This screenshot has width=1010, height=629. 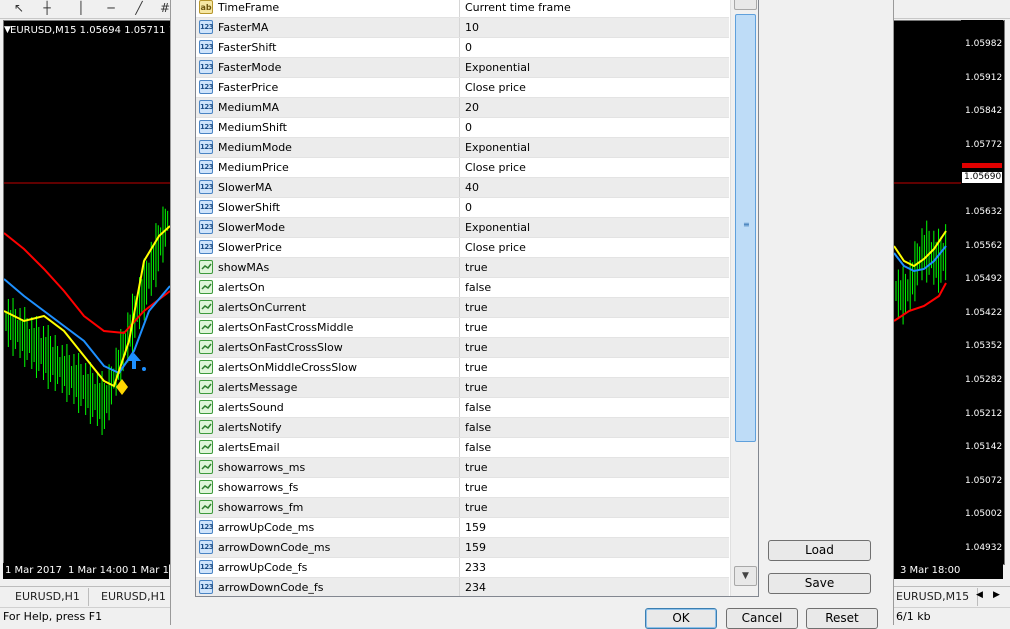 I want to click on input-row-alertsNotify: alertsNotify false, so click(x=462, y=428).